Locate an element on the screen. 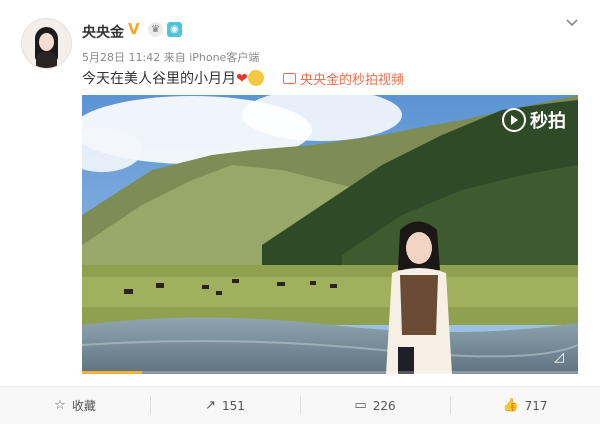 This screenshot has width=600, height=424. post-meta: 5月28日 11:42 来自 iPhone客户端 is located at coordinates (170, 57).